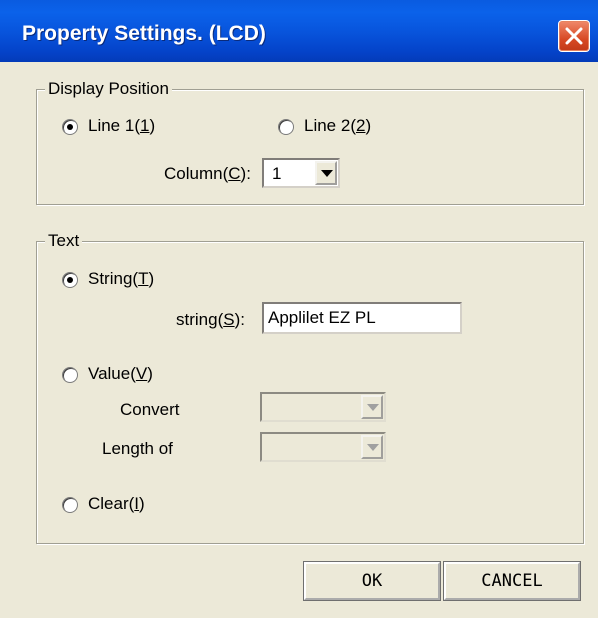 Image resolution: width=598 pixels, height=618 pixels. Describe the element at coordinates (299, 31) in the screenshot. I see `title-bar: Property Settings. (LCD)` at that location.